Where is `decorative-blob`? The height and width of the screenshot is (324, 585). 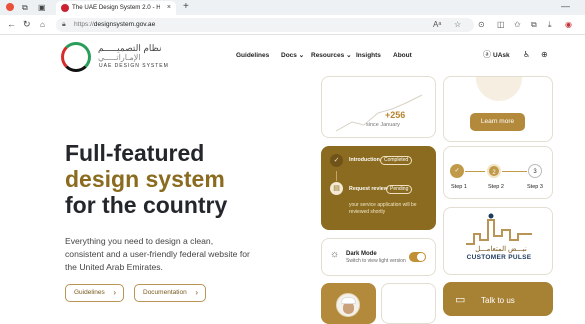 decorative-blob is located at coordinates (499, 89).